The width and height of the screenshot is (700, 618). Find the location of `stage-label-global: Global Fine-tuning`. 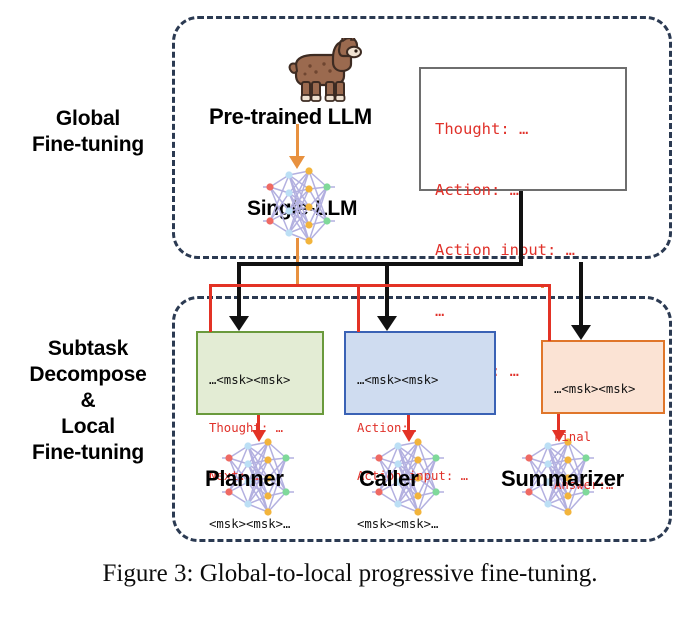

stage-label-global: Global Fine-tuning is located at coordinates (88, 132).